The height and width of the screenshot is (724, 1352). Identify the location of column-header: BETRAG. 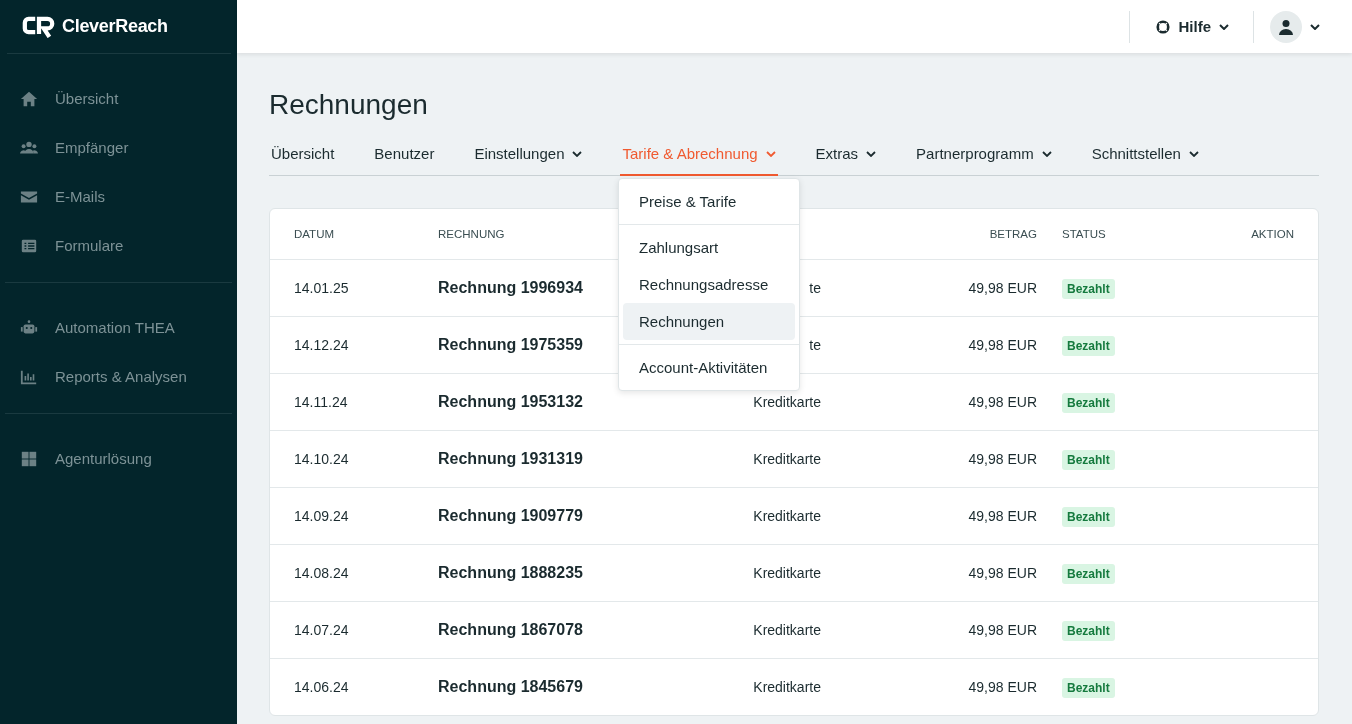
(1012, 234).